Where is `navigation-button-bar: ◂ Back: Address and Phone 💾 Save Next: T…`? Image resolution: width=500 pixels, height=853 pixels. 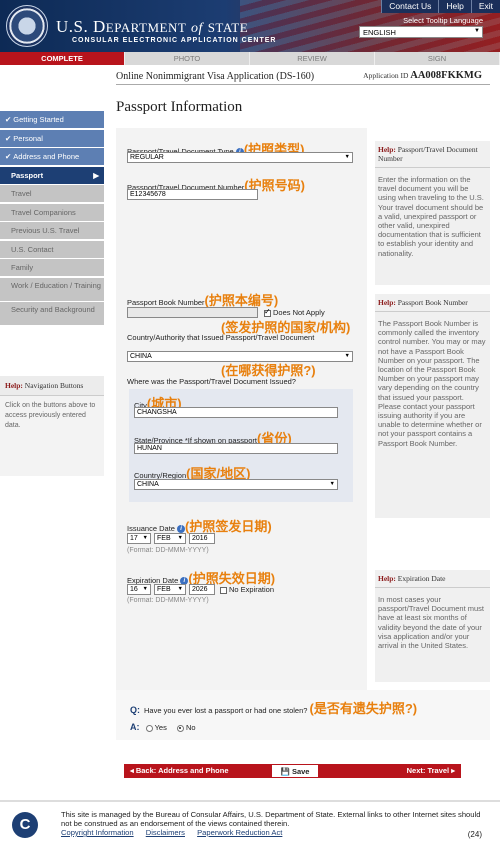 navigation-button-bar: ◂ Back: Address and Phone 💾 Save Next: T… is located at coordinates (292, 771).